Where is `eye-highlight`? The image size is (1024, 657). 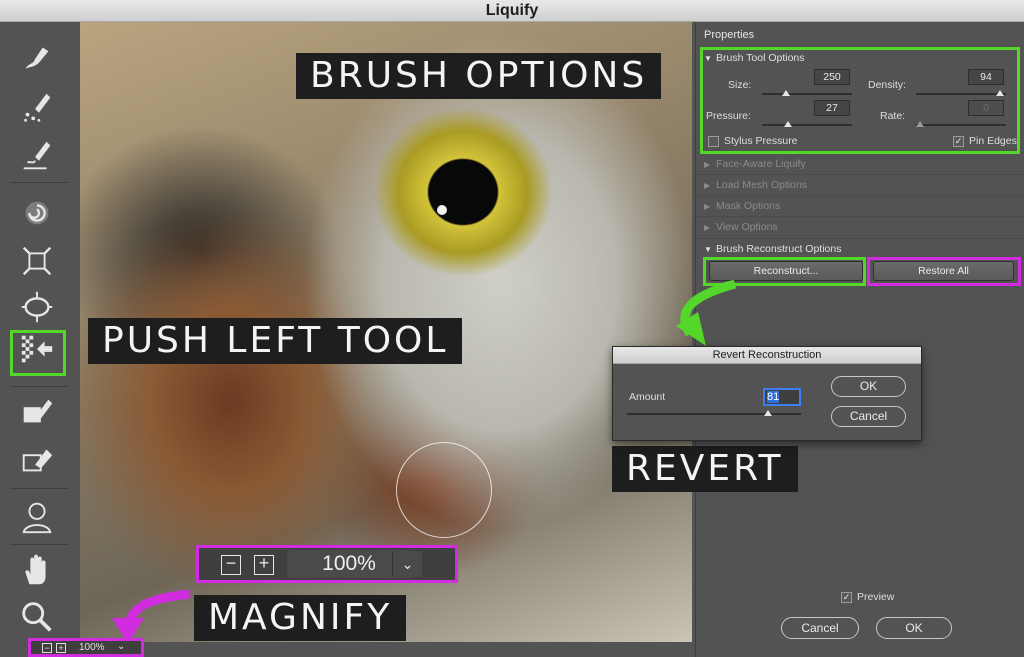
eye-highlight is located at coordinates (442, 210).